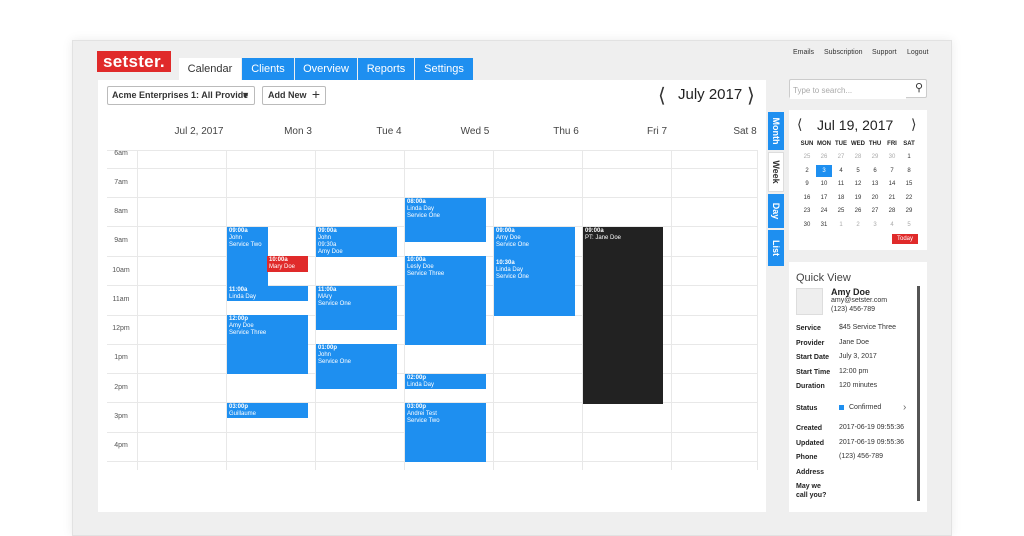  I want to click on mini-cal-day: 11, so click(841, 184).